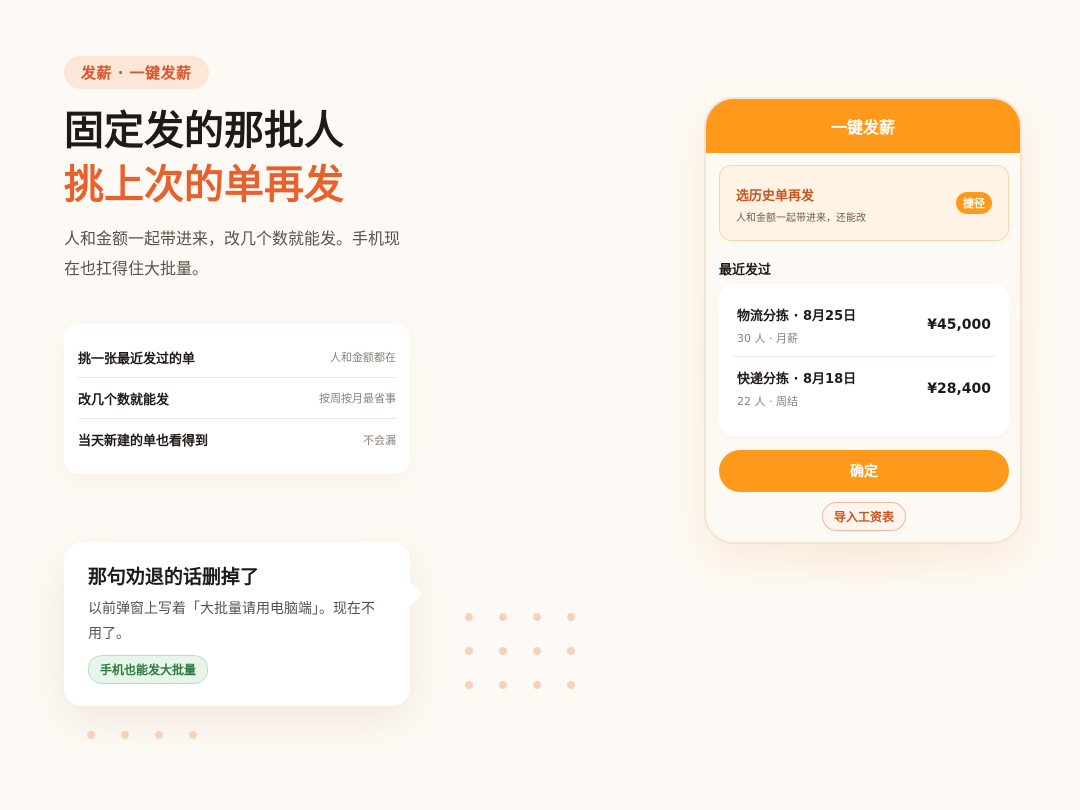 The width and height of the screenshot is (1080, 810). What do you see at coordinates (232, 253) in the screenshot?
I see `hero-description: 人和金额一起带进来，改几个数就能发。手机现在也扛得住大批量。` at bounding box center [232, 253].